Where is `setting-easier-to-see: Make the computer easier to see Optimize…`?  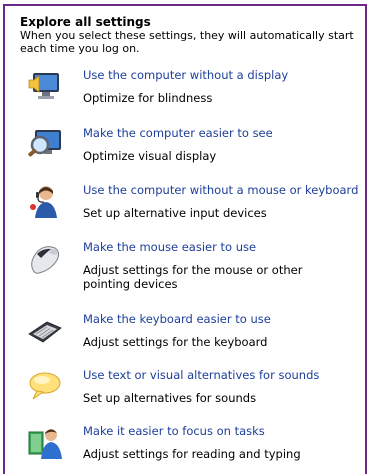 setting-easier-to-see: Make the computer easier to see Optimize… is located at coordinates (194, 148).